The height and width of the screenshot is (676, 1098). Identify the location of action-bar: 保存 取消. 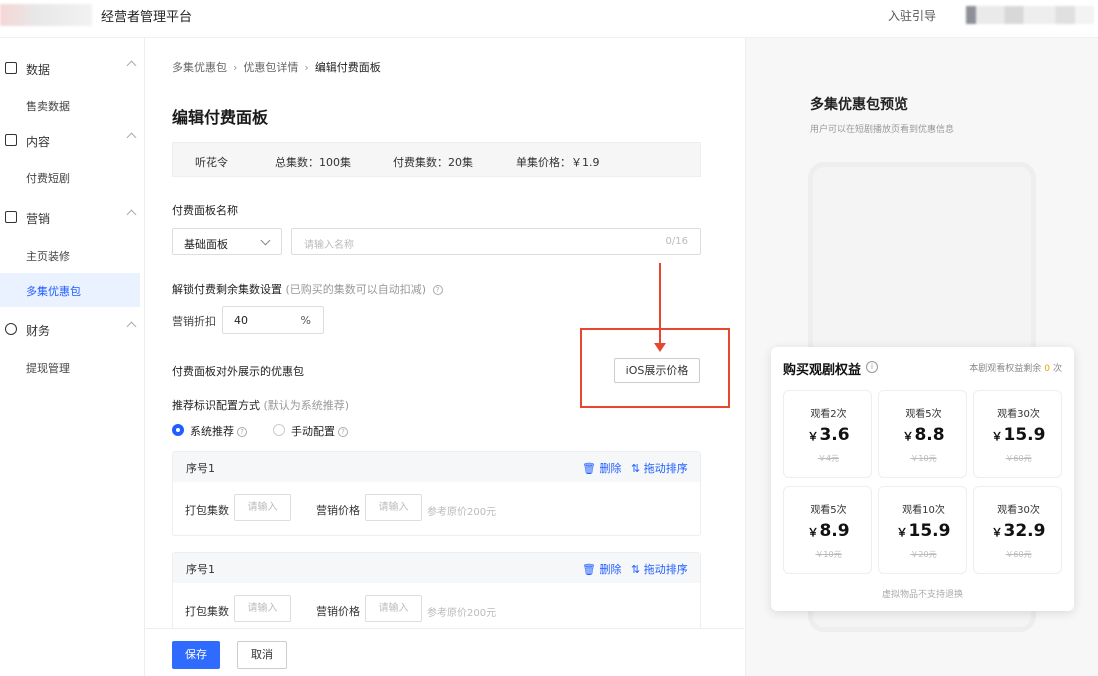
(445, 652).